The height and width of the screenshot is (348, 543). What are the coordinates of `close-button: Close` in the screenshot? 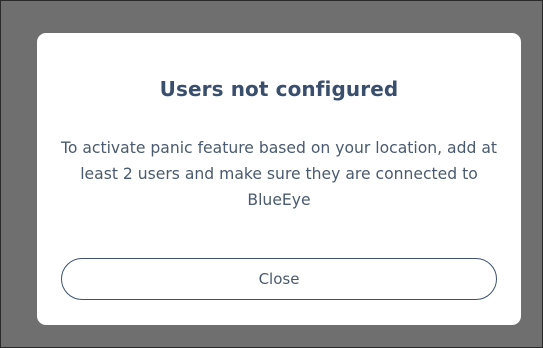 It's located at (279, 279).